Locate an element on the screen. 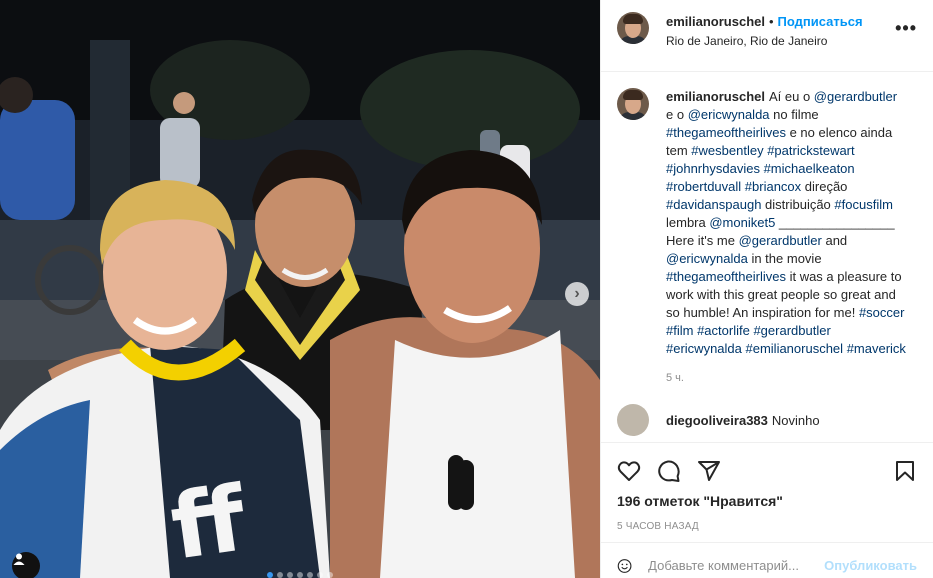 Image resolution: width=933 pixels, height=578 pixels. heart-icon is located at coordinates (629, 471).